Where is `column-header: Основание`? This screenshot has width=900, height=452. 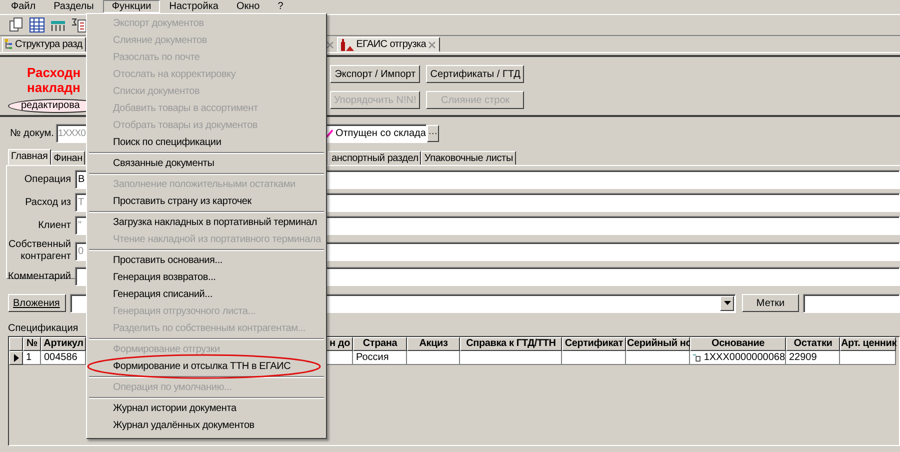 column-header: Основание is located at coordinates (738, 344).